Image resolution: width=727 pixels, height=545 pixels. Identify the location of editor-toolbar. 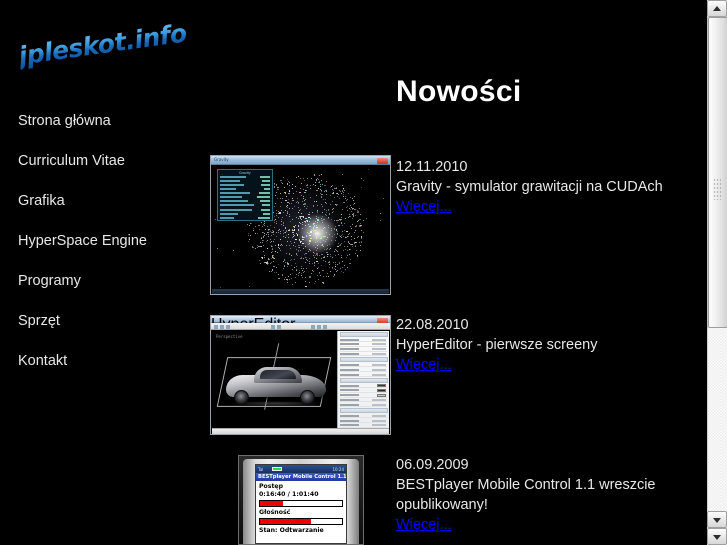
(300, 326).